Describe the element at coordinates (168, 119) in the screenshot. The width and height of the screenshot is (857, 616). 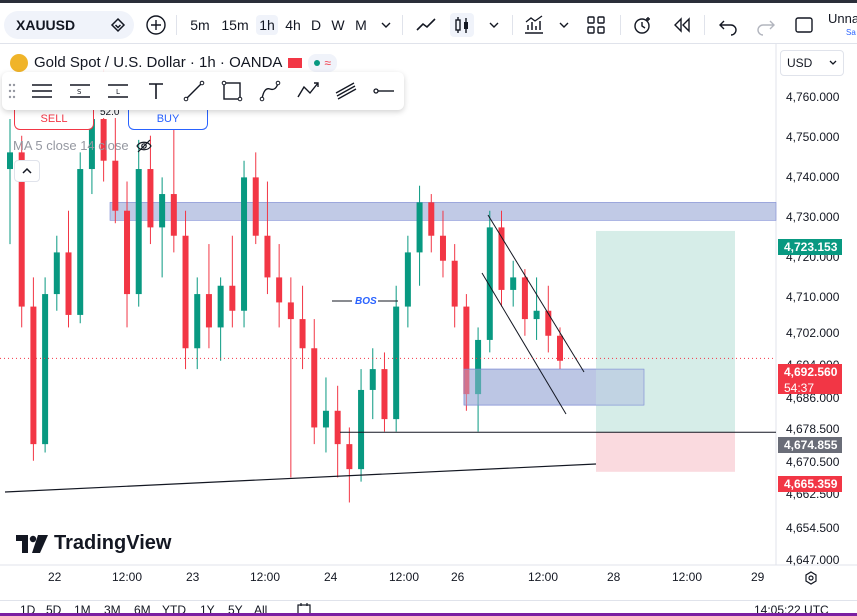
I see `buy-button: BUY` at that location.